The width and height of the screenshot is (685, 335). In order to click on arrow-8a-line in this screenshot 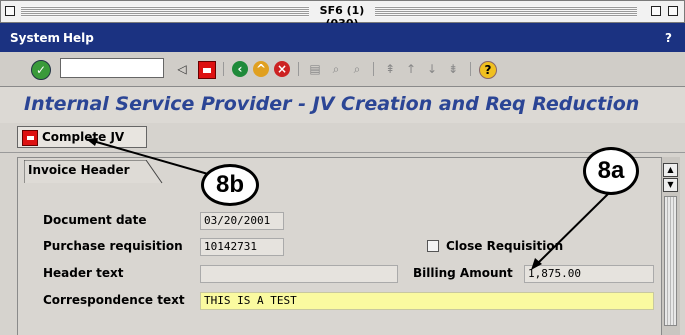, I will do `click(572, 229)`.